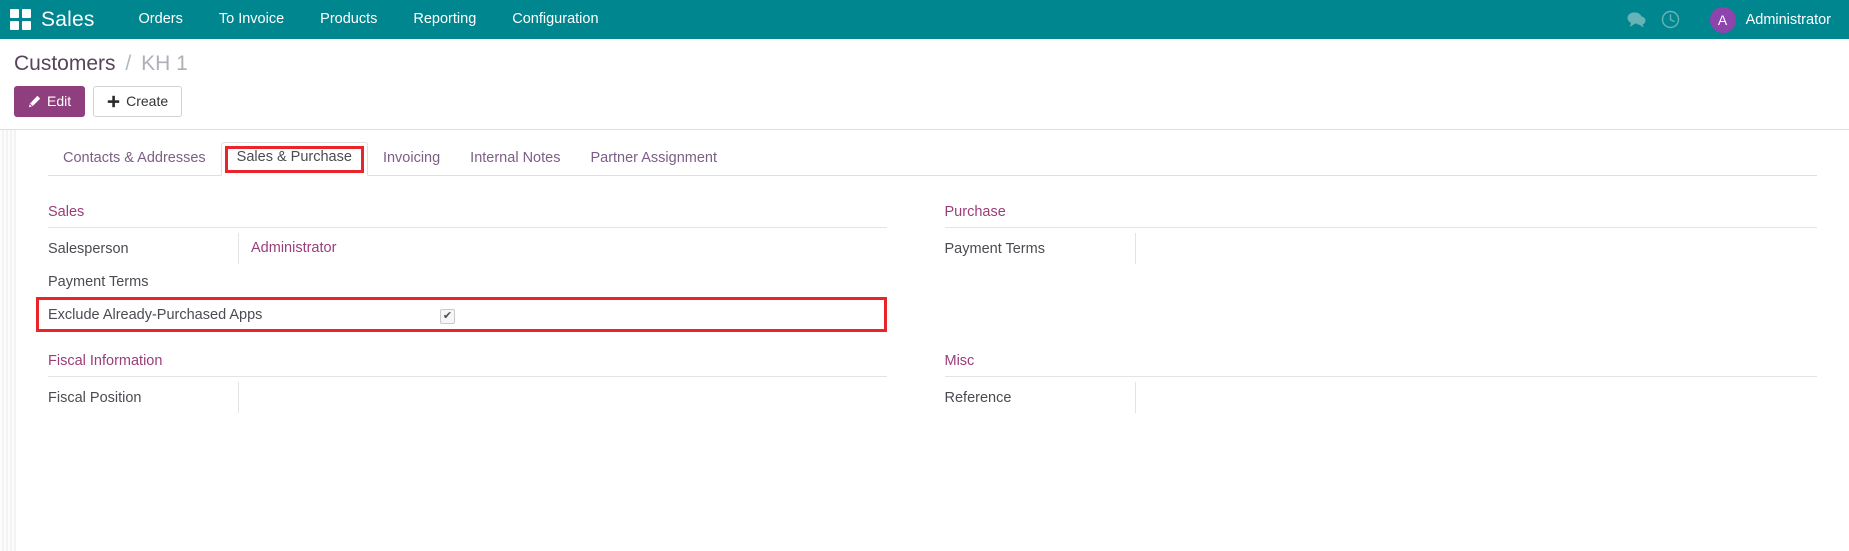 The width and height of the screenshot is (1849, 551). I want to click on group-fiscal-information: Fiscal Information Fiscal Position, so click(490, 383).